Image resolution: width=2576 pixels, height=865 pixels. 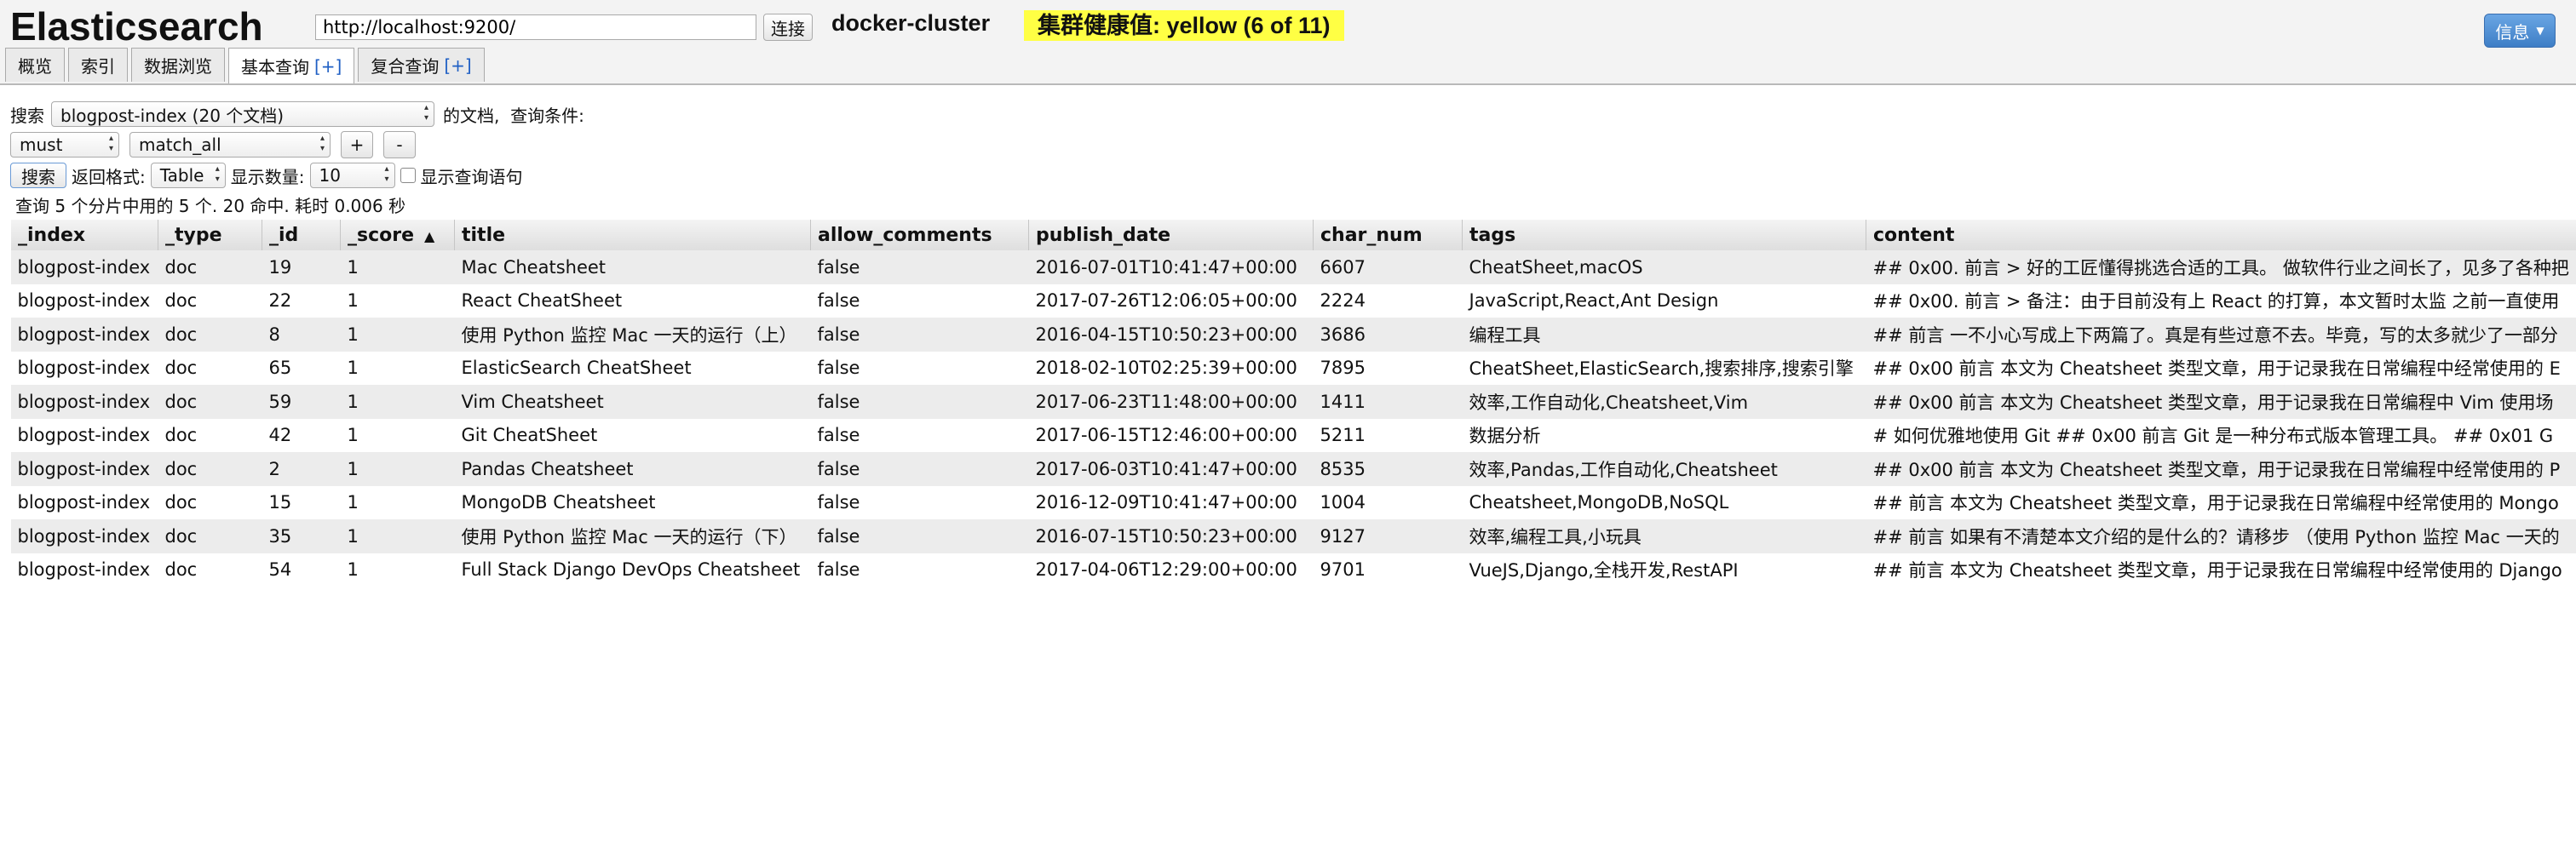 What do you see at coordinates (1594, 301) in the screenshot?
I see `cell-tags: JavaScript,React,Ant Design` at bounding box center [1594, 301].